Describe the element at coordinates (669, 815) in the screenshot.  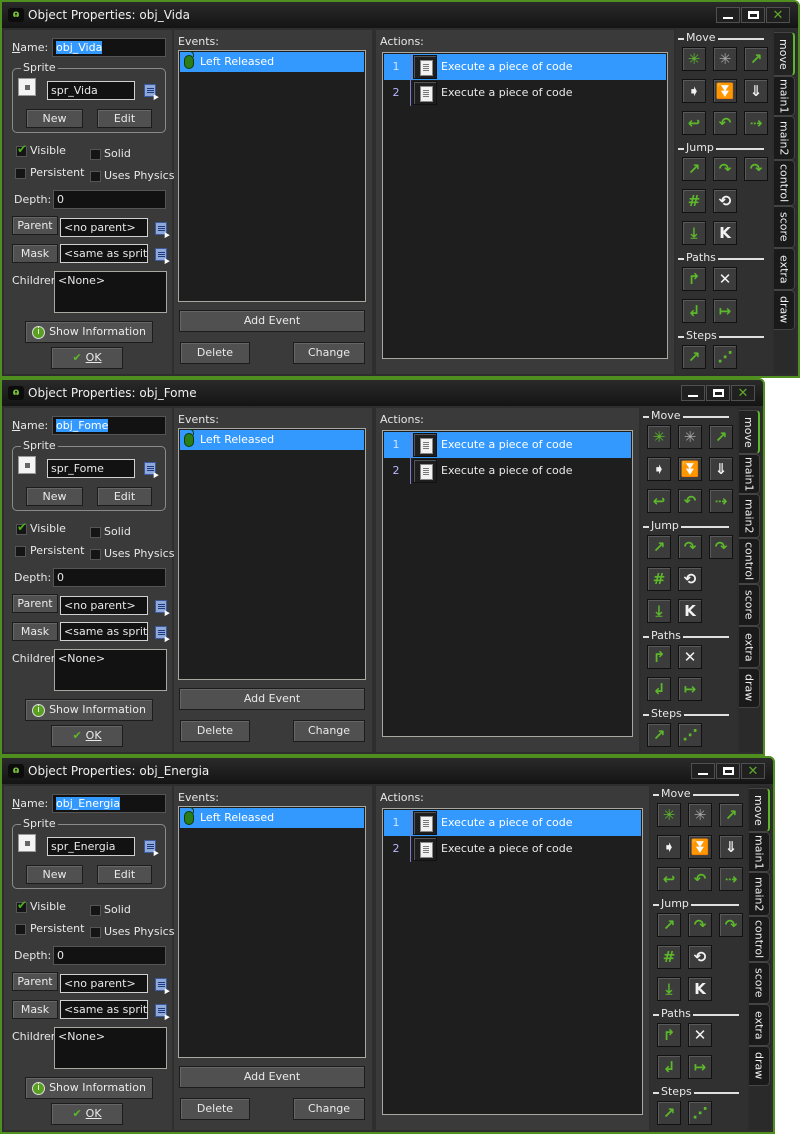
I see `move-fixed-button: ✳` at that location.